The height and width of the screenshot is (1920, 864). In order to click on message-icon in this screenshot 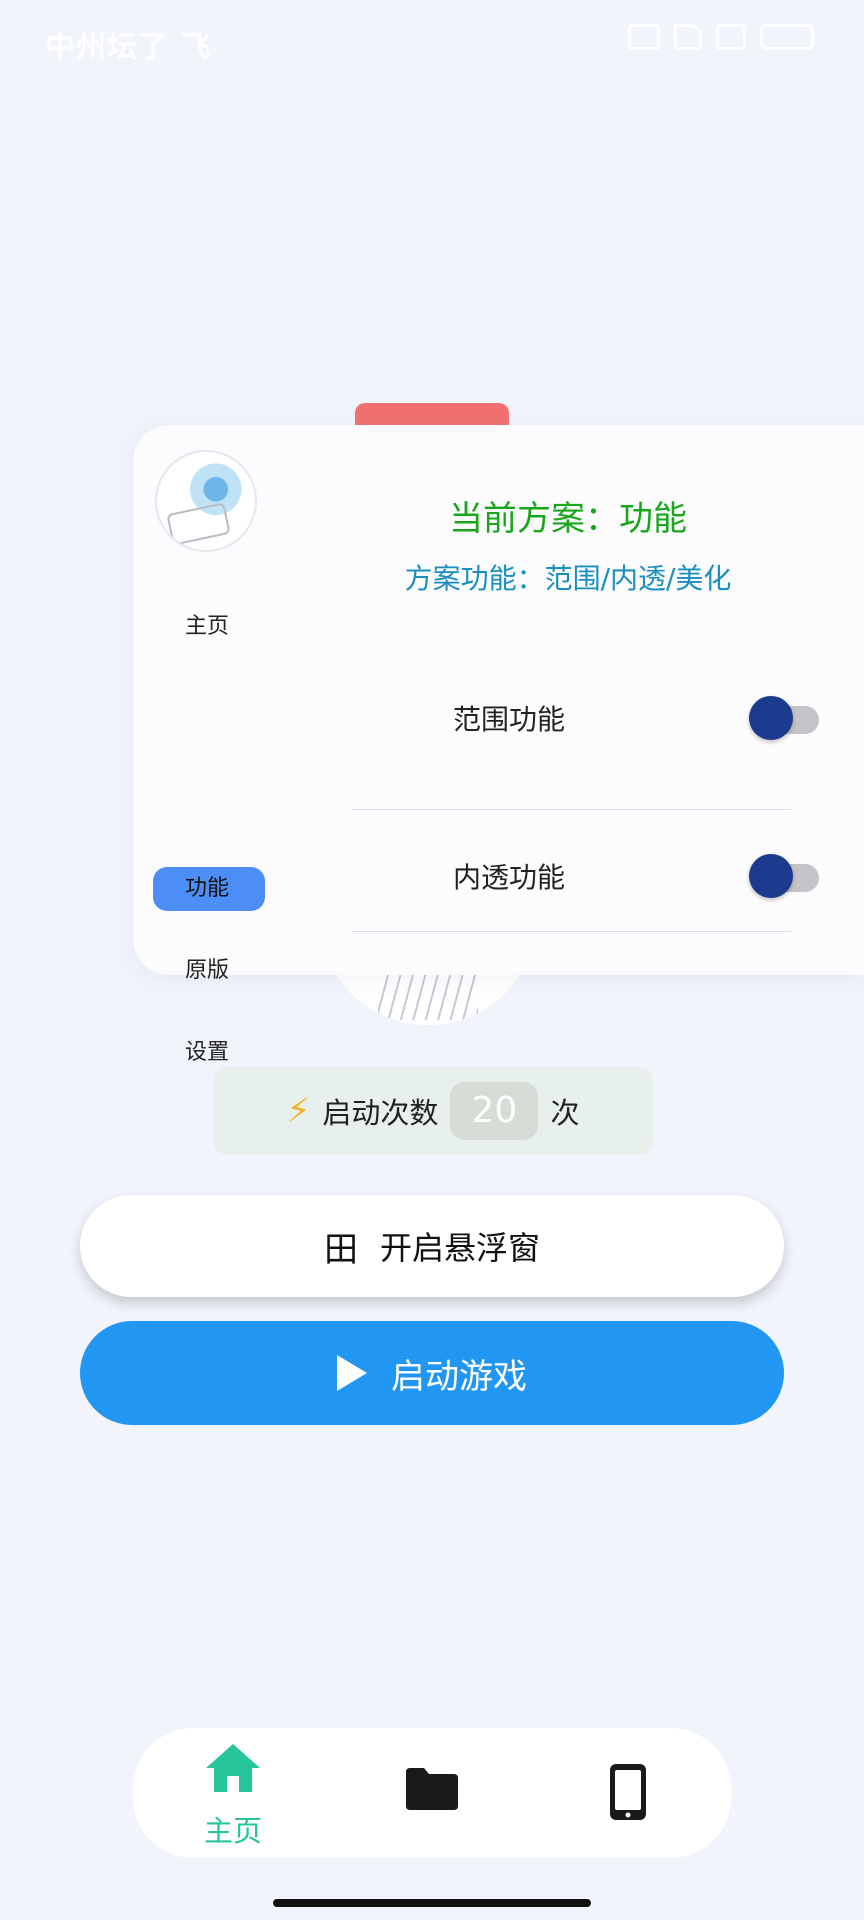, I will do `click(731, 37)`.